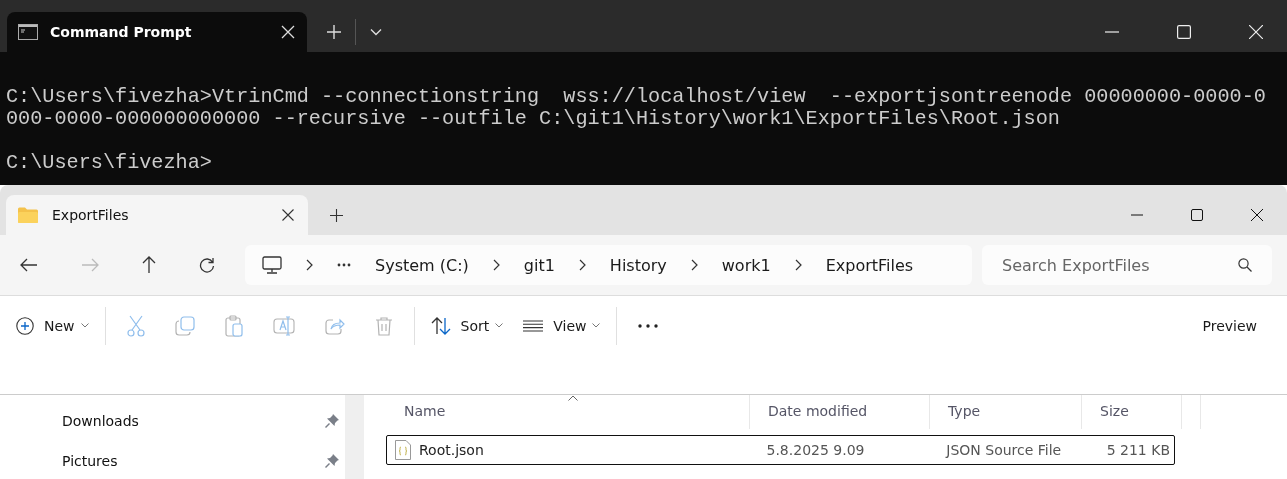 This screenshot has width=1287, height=479. I want to click on sidebar-label: Downloads, so click(100, 421).